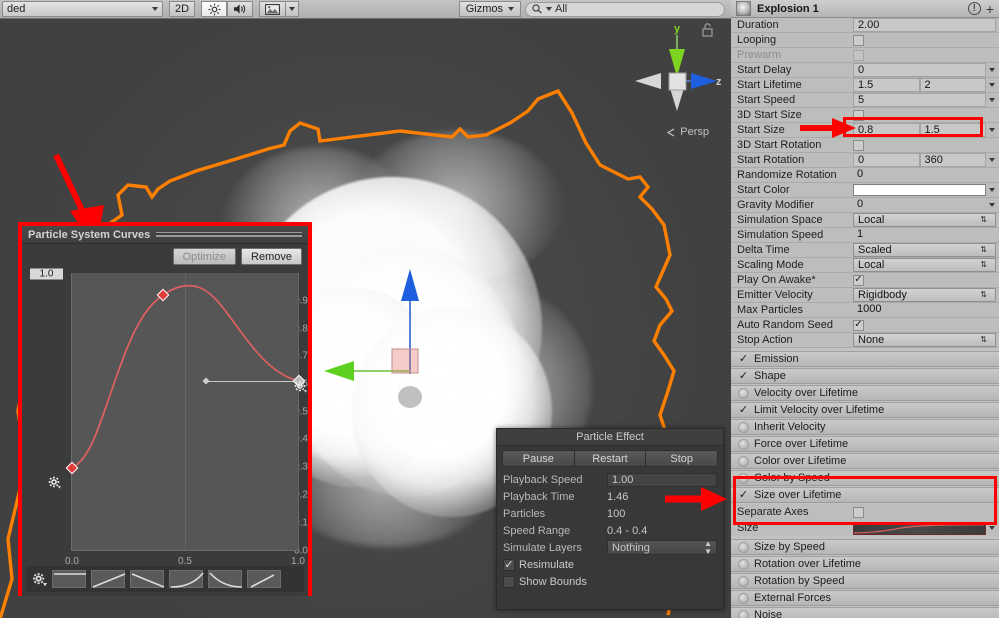  I want to click on module-noise: Noise, so click(865, 612).